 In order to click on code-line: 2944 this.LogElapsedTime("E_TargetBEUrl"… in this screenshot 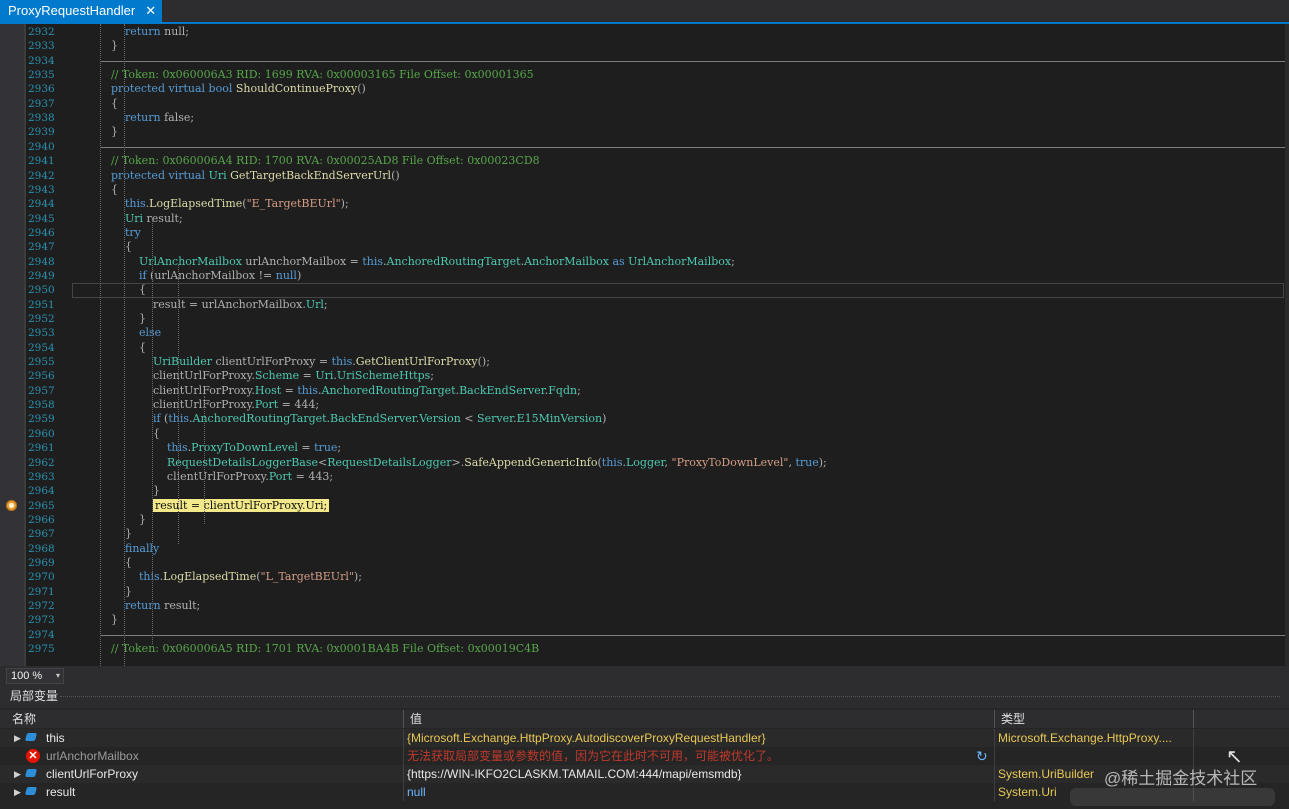, I will do `click(644, 204)`.